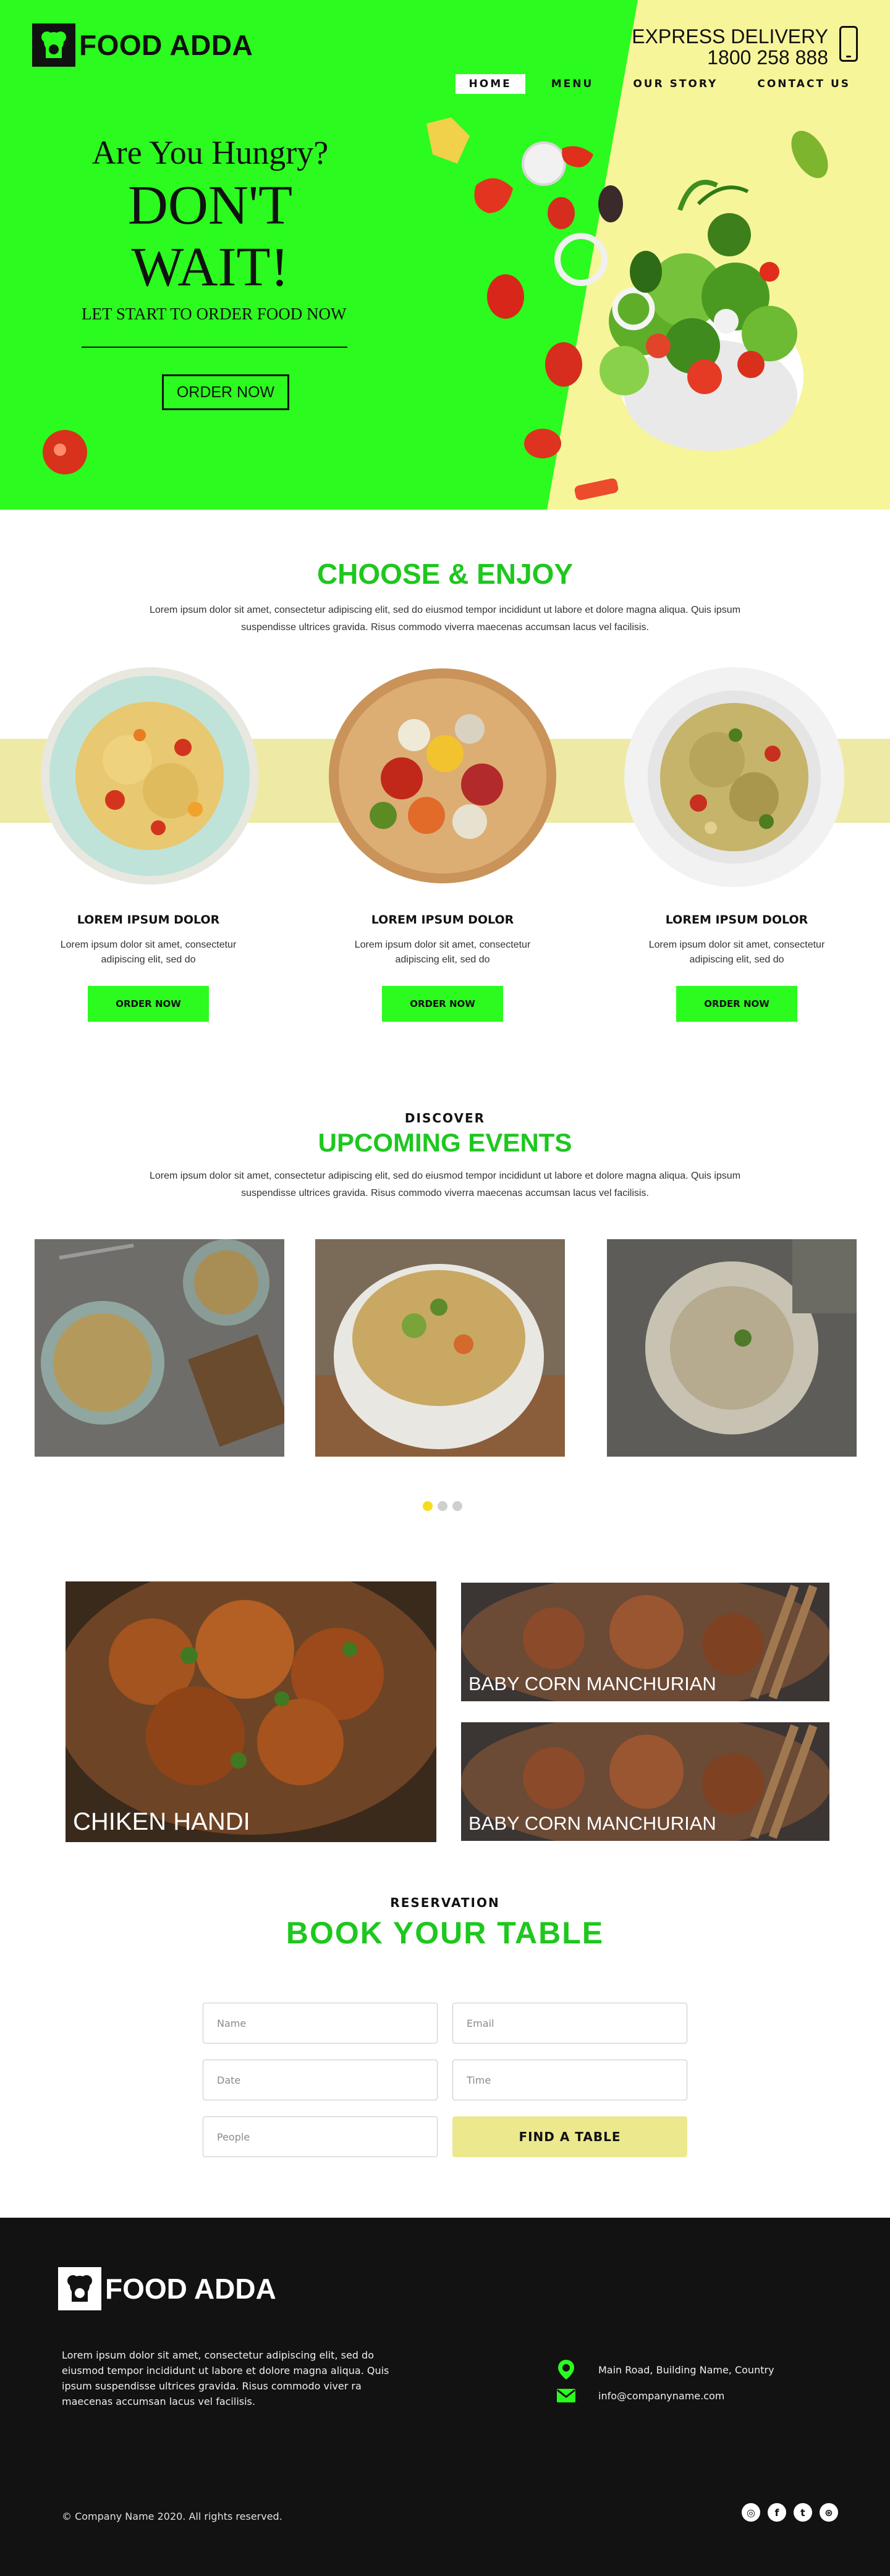 This screenshot has height=2576, width=890. Describe the element at coordinates (566, 2370) in the screenshot. I see `location-pin-icon` at that location.